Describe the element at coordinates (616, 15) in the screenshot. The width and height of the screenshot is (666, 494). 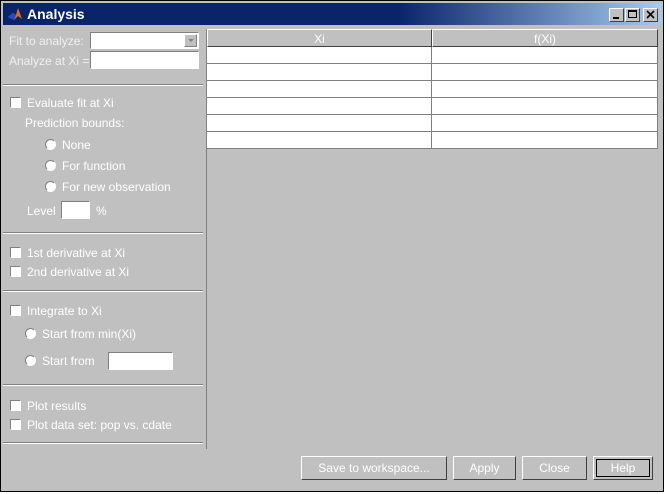
I see `minimize-button` at that location.